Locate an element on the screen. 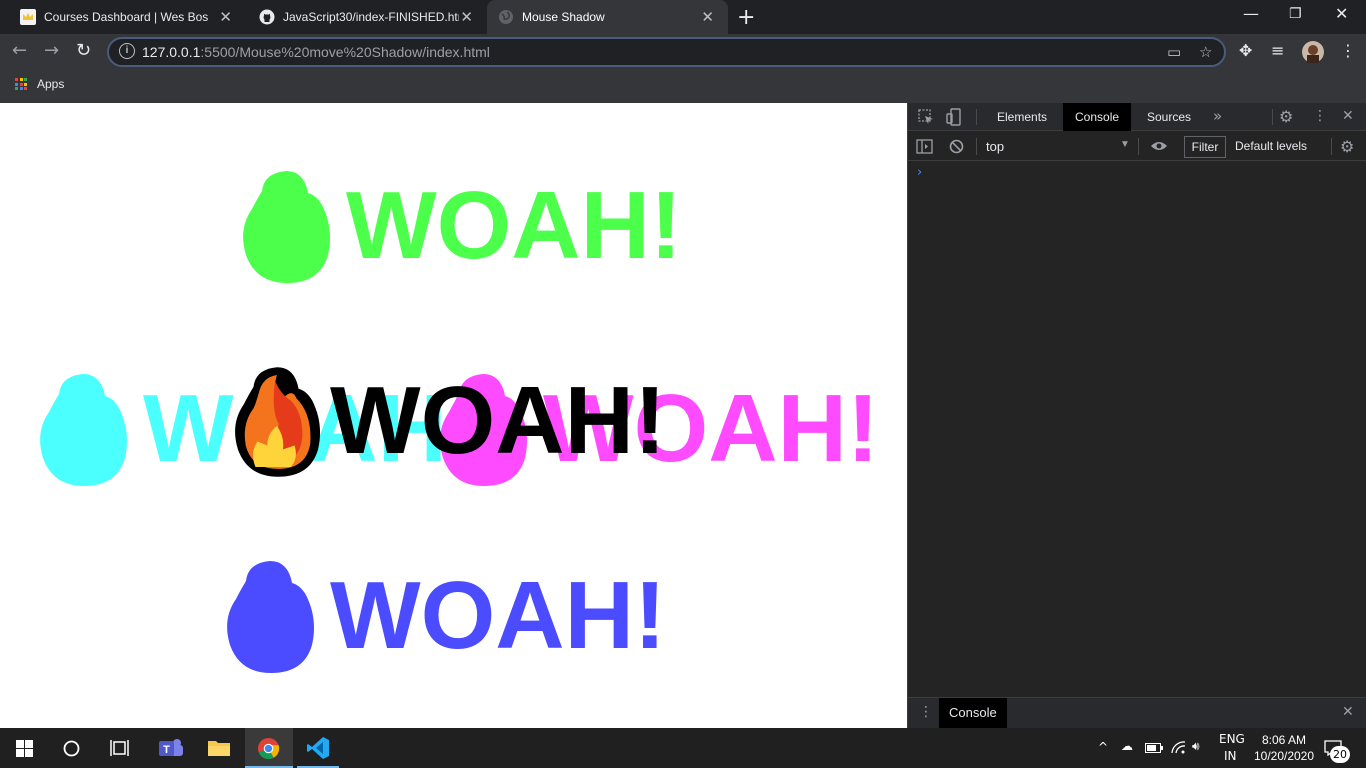 This screenshot has height=768, width=1366. chrome-icon is located at coordinates (268, 748).